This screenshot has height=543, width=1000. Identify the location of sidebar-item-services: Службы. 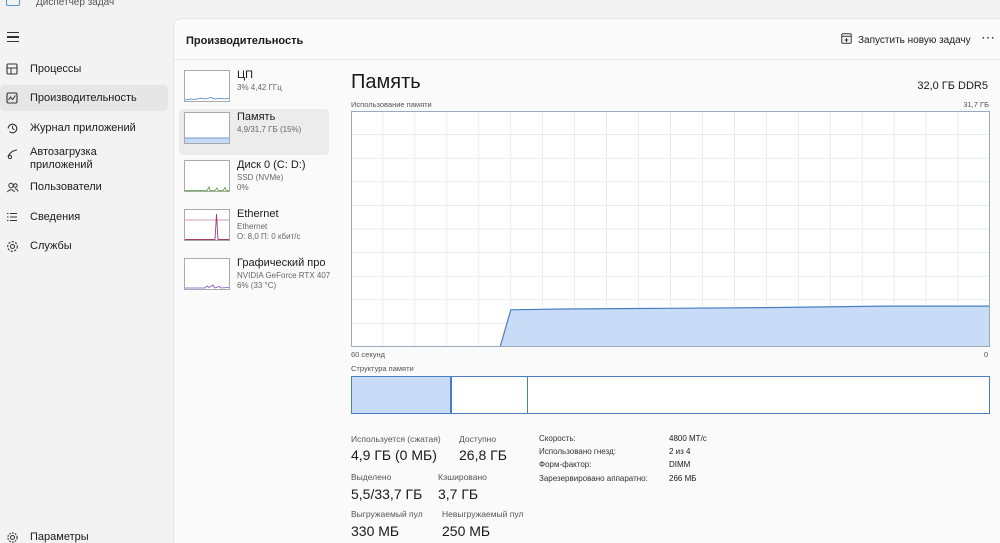
(84, 246).